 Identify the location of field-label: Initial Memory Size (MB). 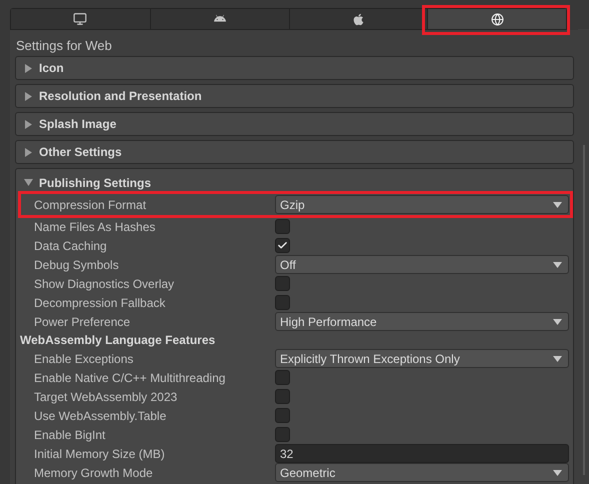
(100, 453).